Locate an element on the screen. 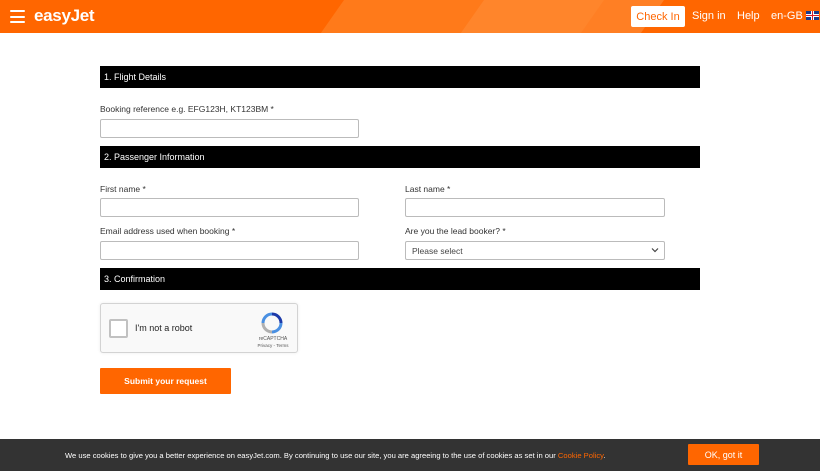  help-link: Help is located at coordinates (748, 16).